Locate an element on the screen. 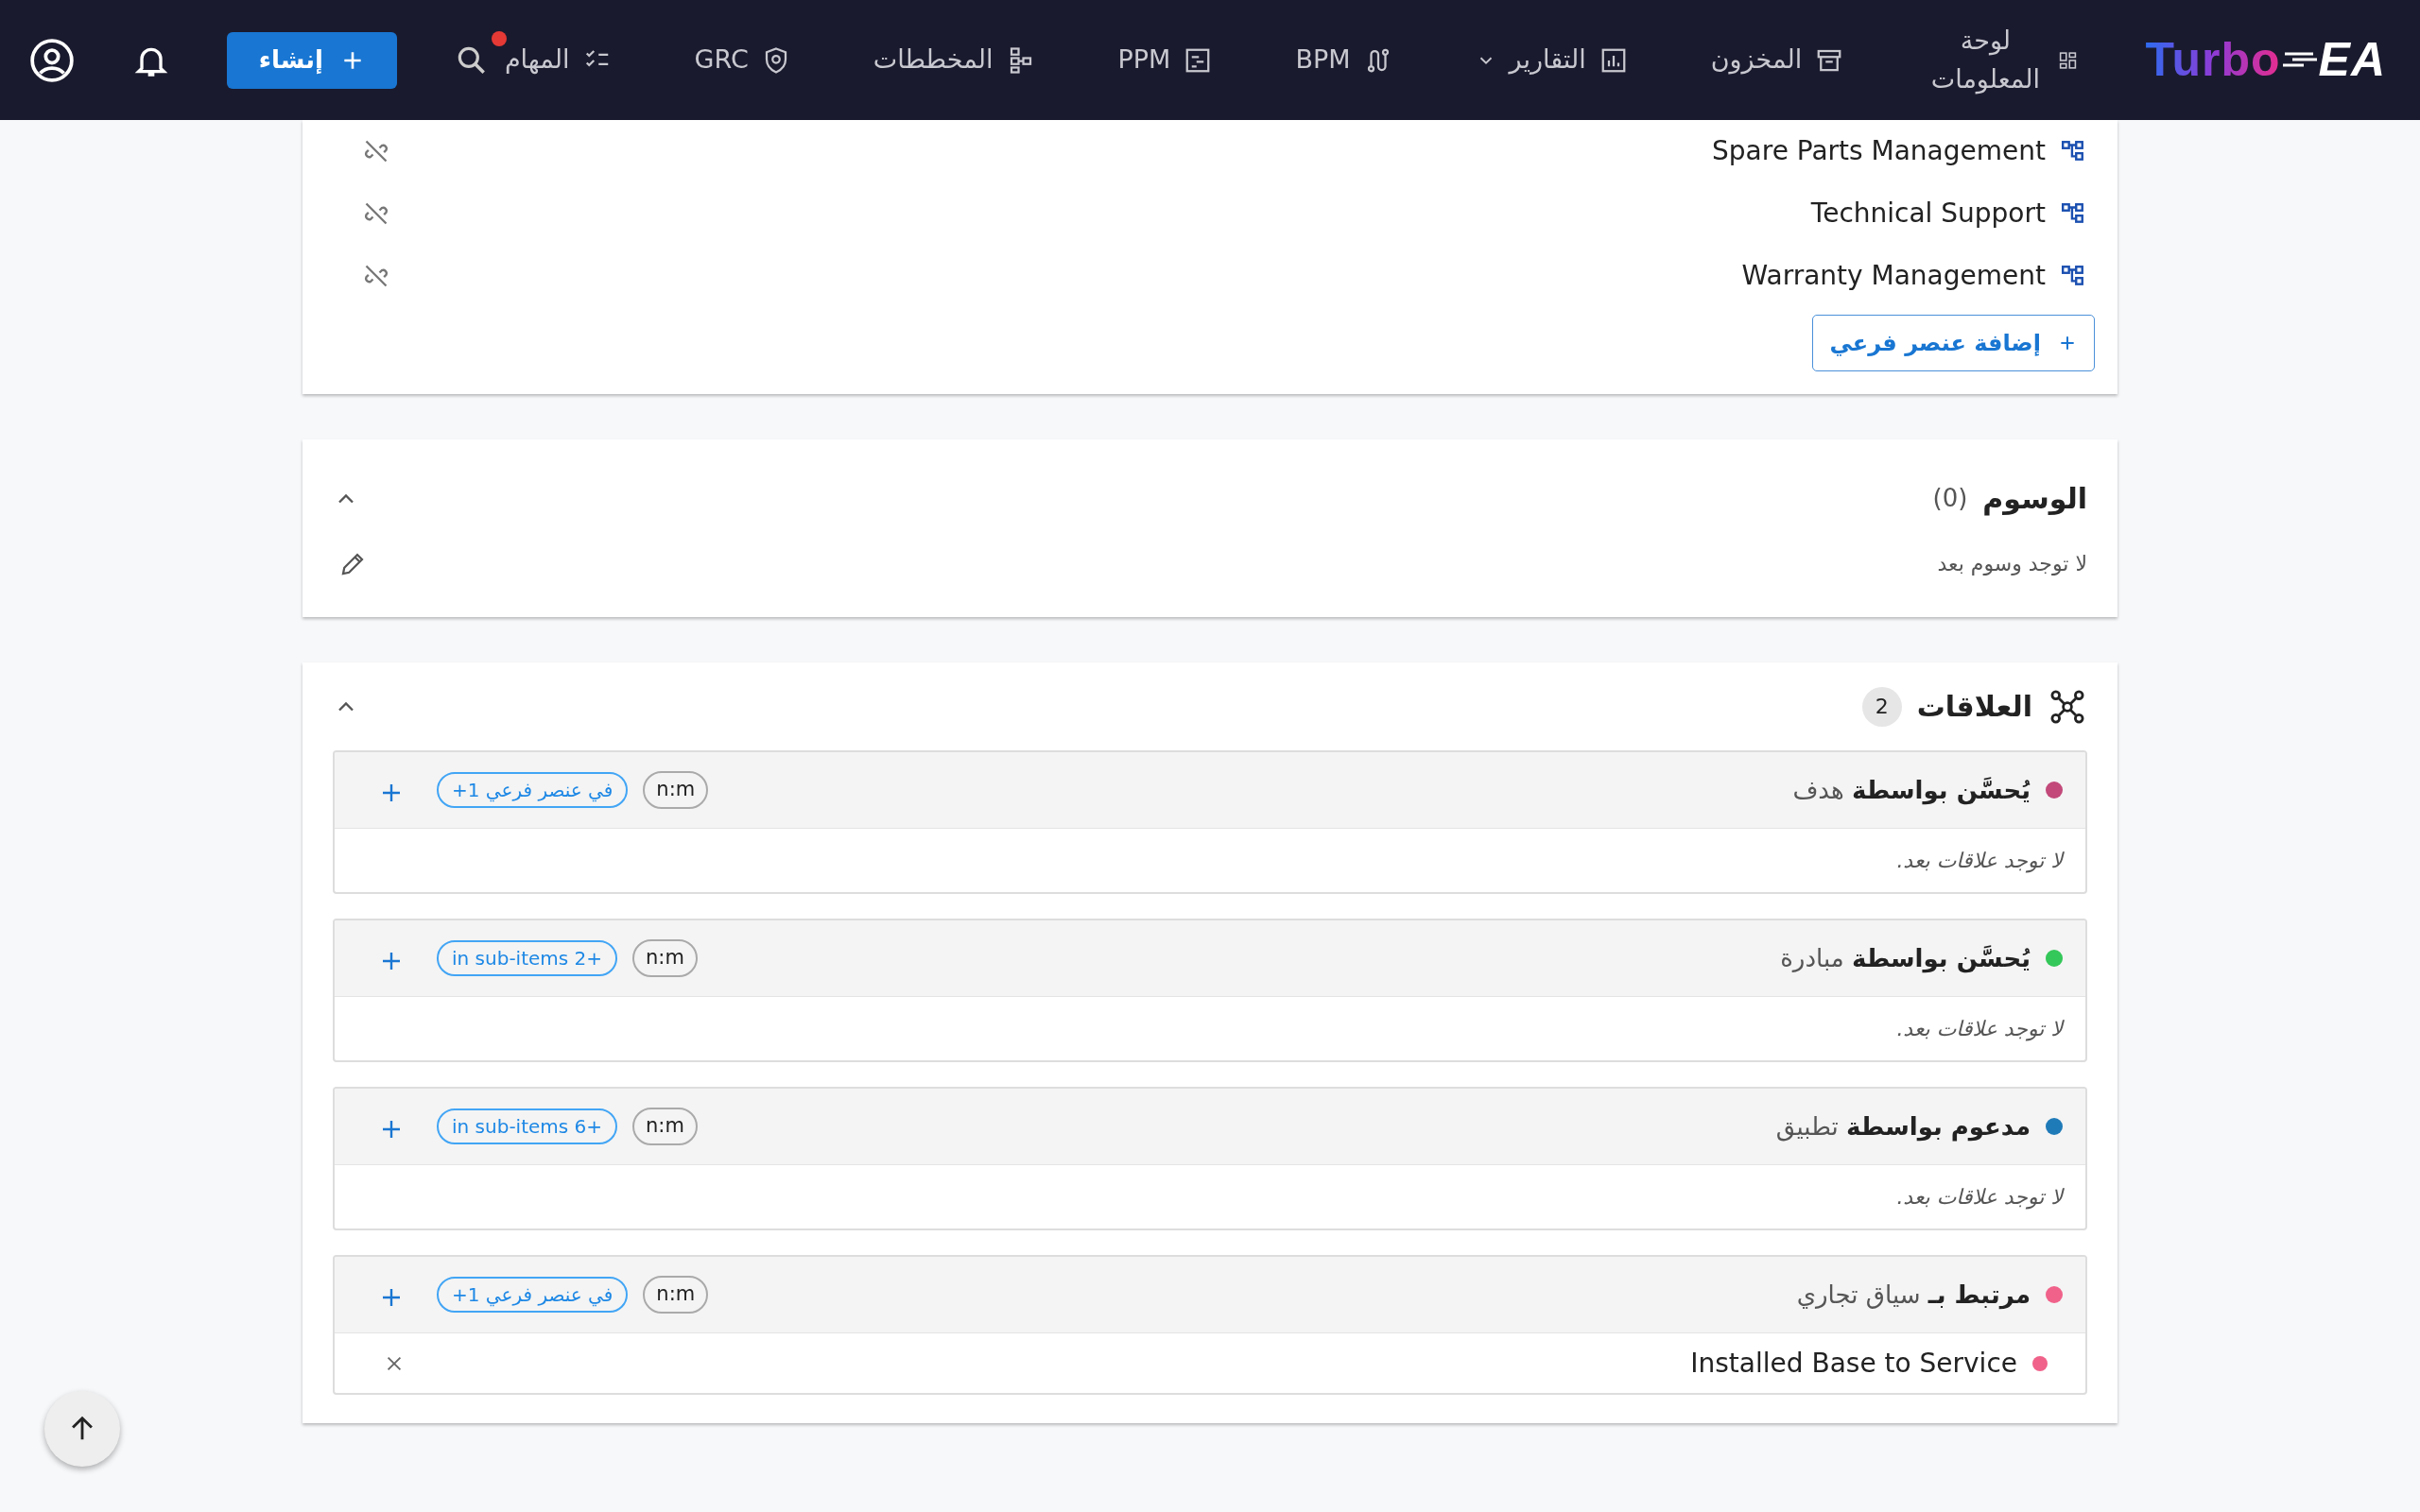  relation-title: مدعوم بواسطة تطبيق is located at coordinates (1903, 1126).